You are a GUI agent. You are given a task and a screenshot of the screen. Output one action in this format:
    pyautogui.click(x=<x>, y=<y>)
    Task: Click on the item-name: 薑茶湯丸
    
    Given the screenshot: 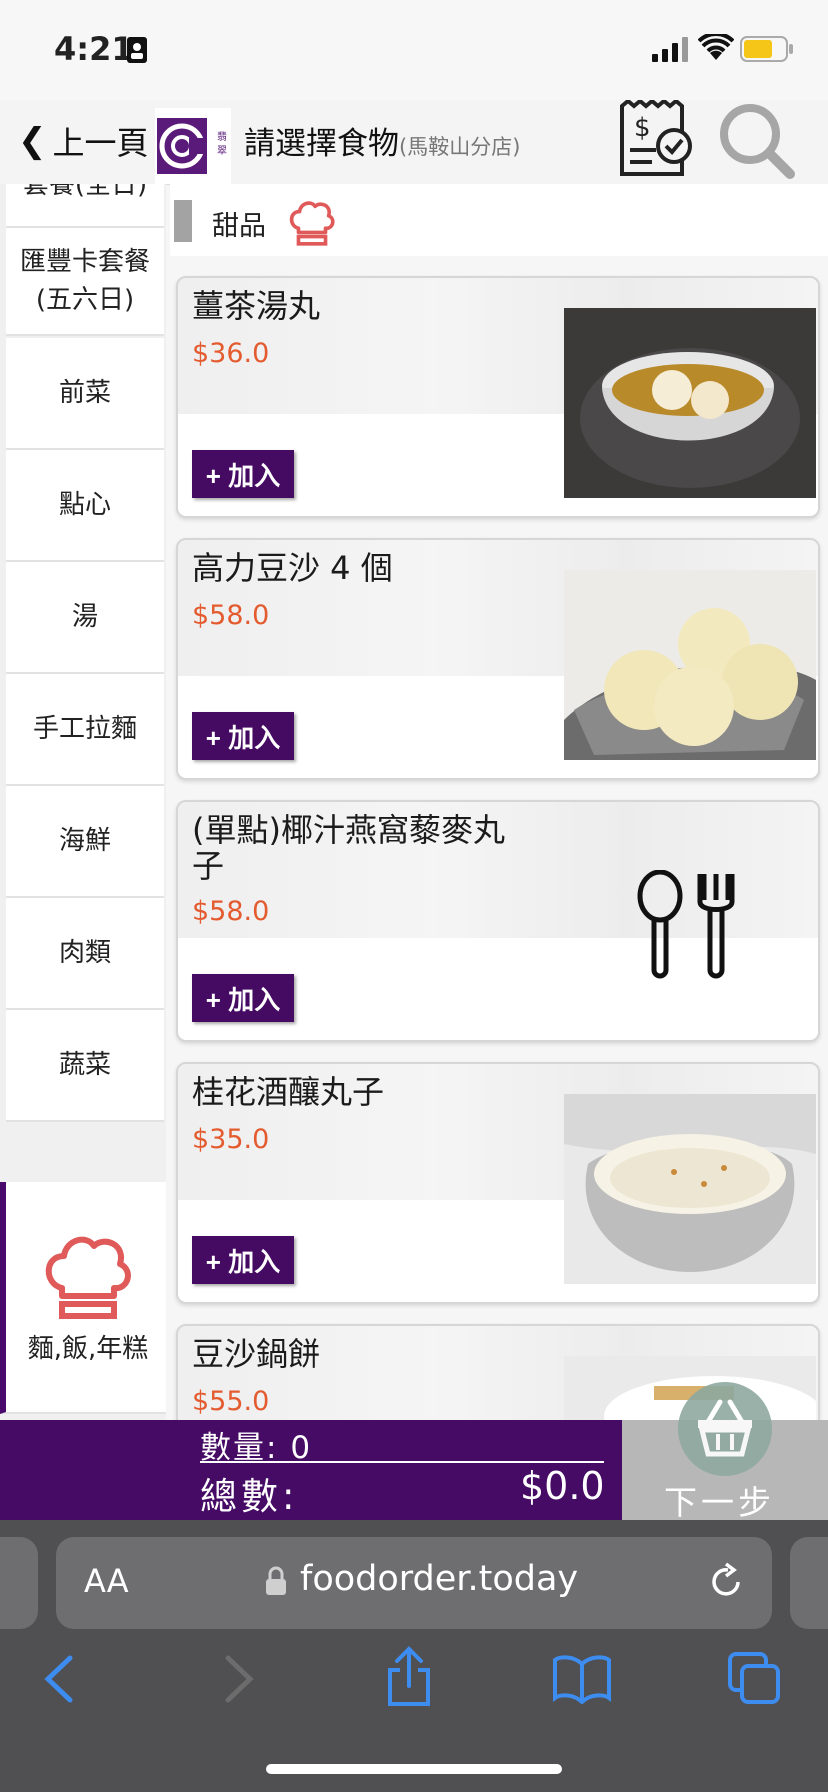 What is the action you would take?
    pyautogui.click(x=256, y=306)
    